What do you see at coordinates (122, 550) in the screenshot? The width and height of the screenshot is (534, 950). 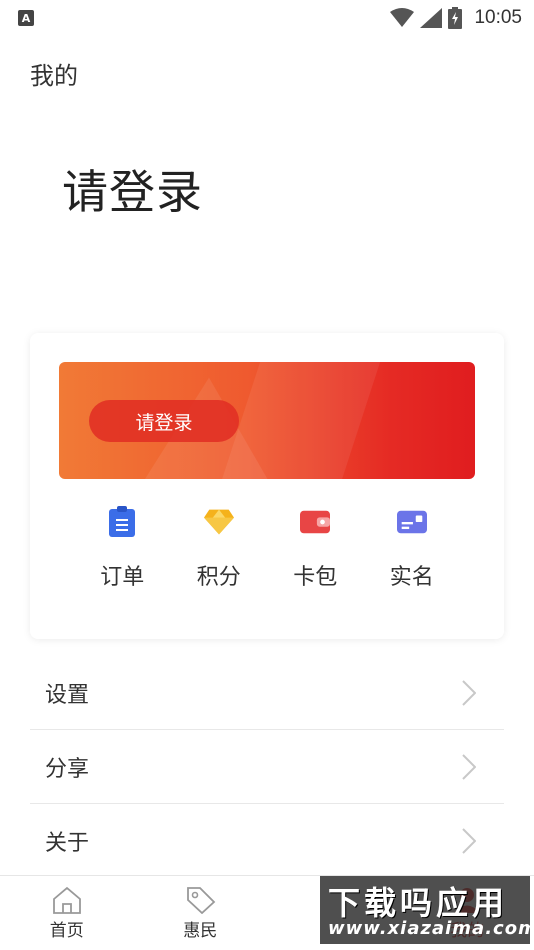 I see `quick-action-orders: 订单` at bounding box center [122, 550].